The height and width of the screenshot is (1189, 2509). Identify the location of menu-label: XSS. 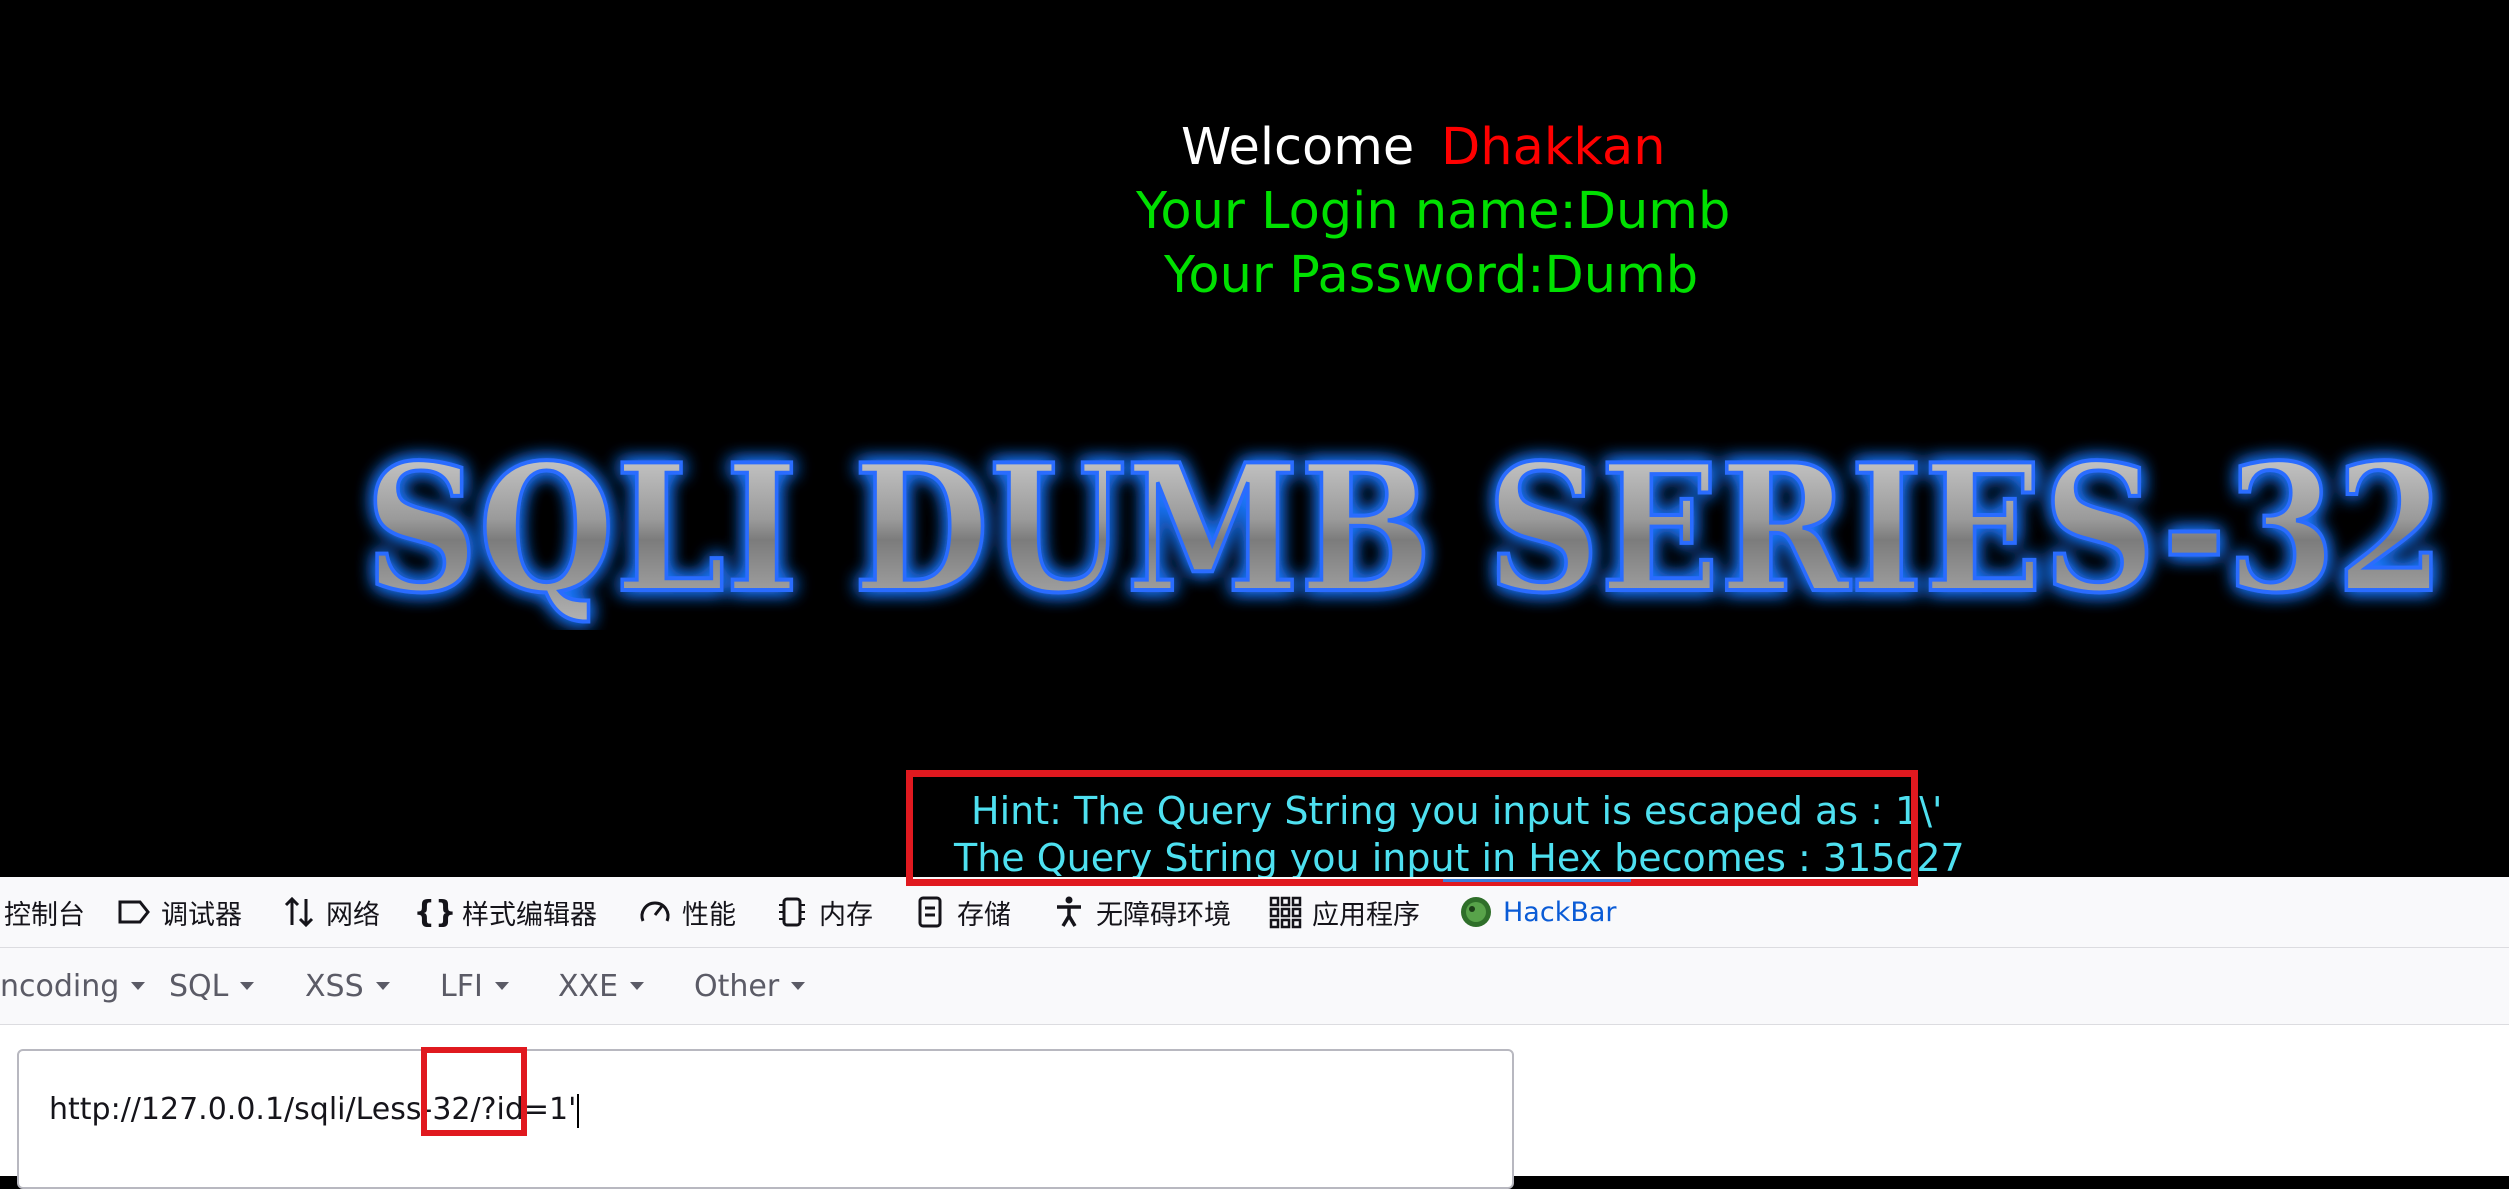
(334, 986).